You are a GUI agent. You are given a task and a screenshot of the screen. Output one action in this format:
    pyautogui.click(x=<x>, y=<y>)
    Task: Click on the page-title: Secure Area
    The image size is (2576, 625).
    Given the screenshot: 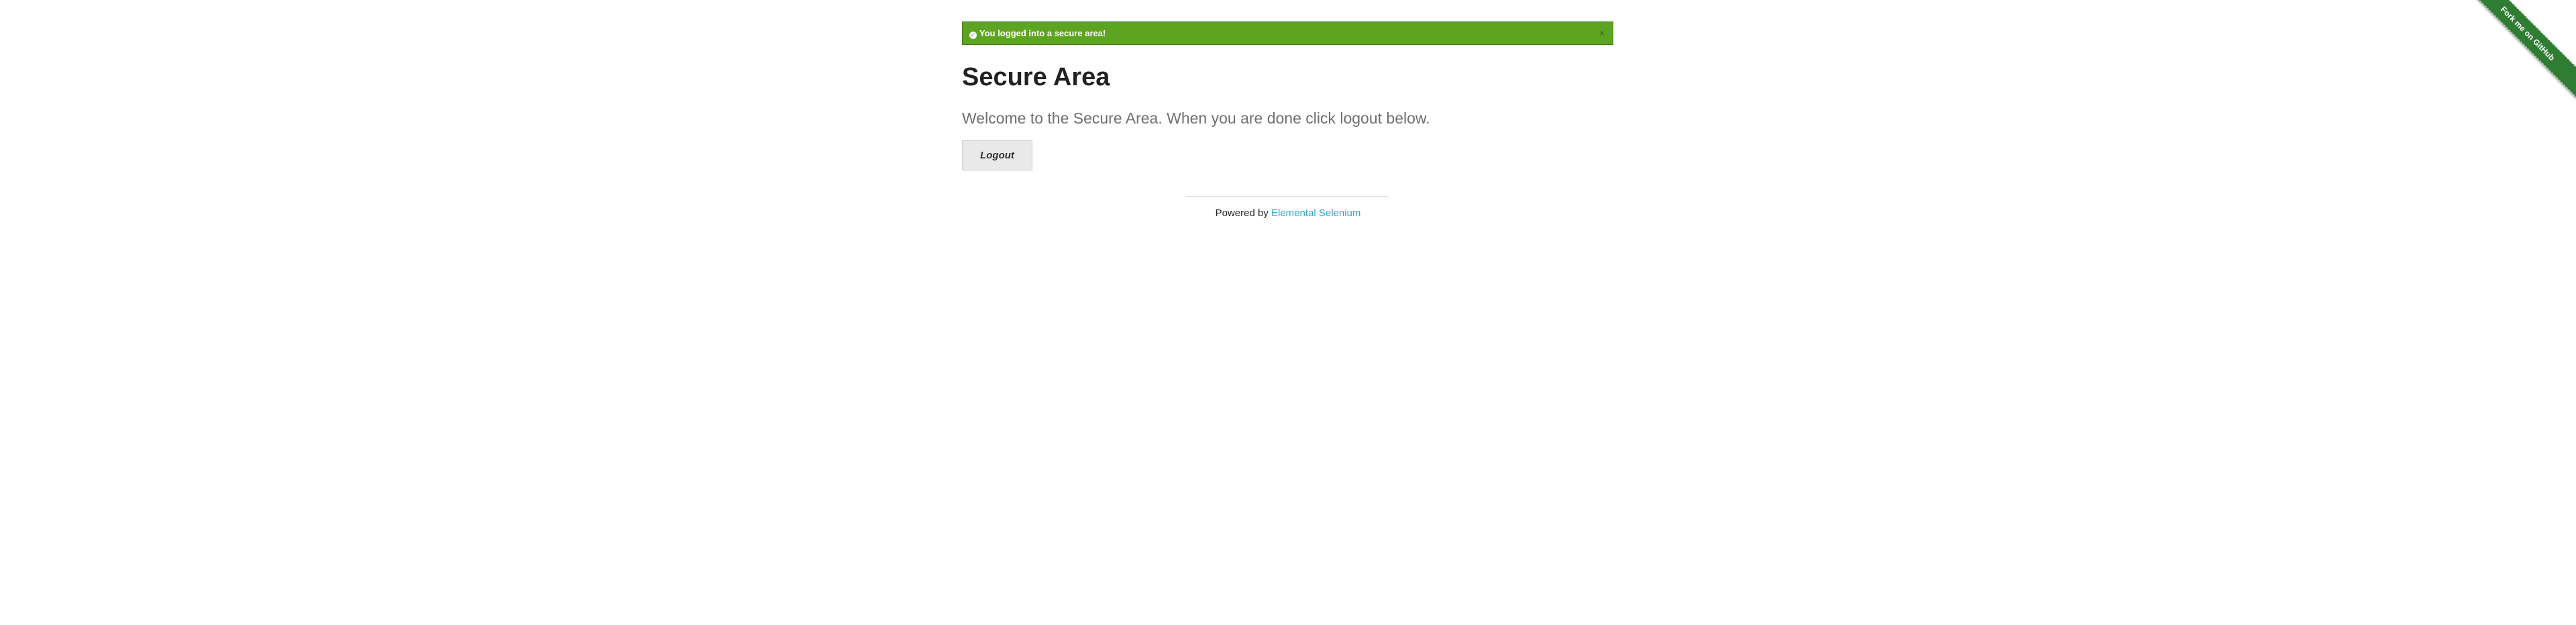 What is the action you would take?
    pyautogui.click(x=1036, y=77)
    